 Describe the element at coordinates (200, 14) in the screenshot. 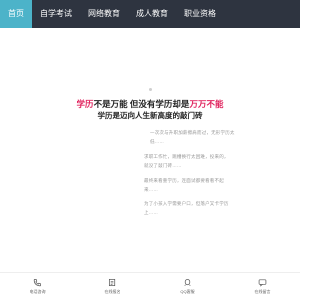

I see `nav-item-vocational: 职业资格` at that location.